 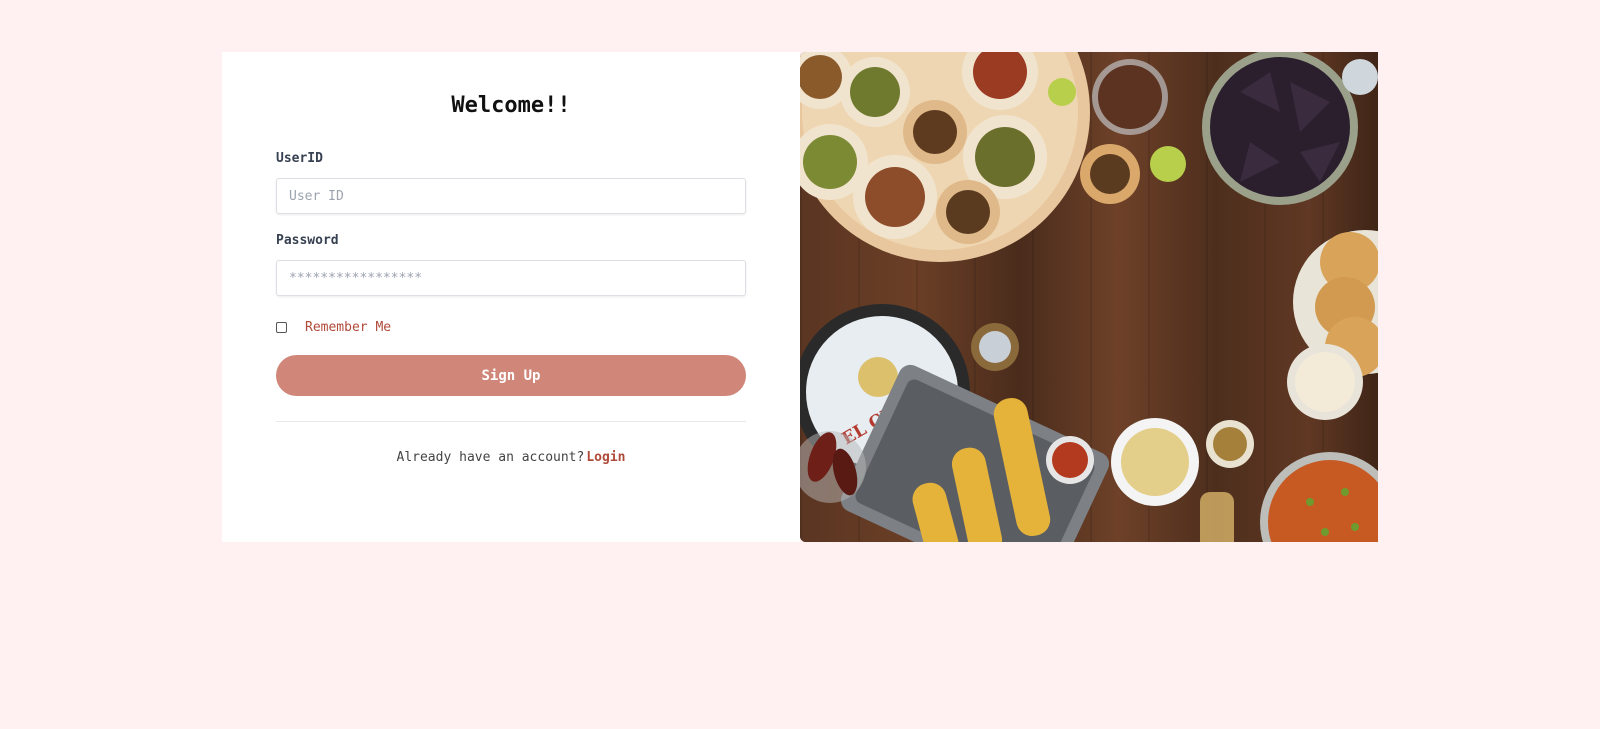 I want to click on remember-me-checkbox, so click(x=281, y=327).